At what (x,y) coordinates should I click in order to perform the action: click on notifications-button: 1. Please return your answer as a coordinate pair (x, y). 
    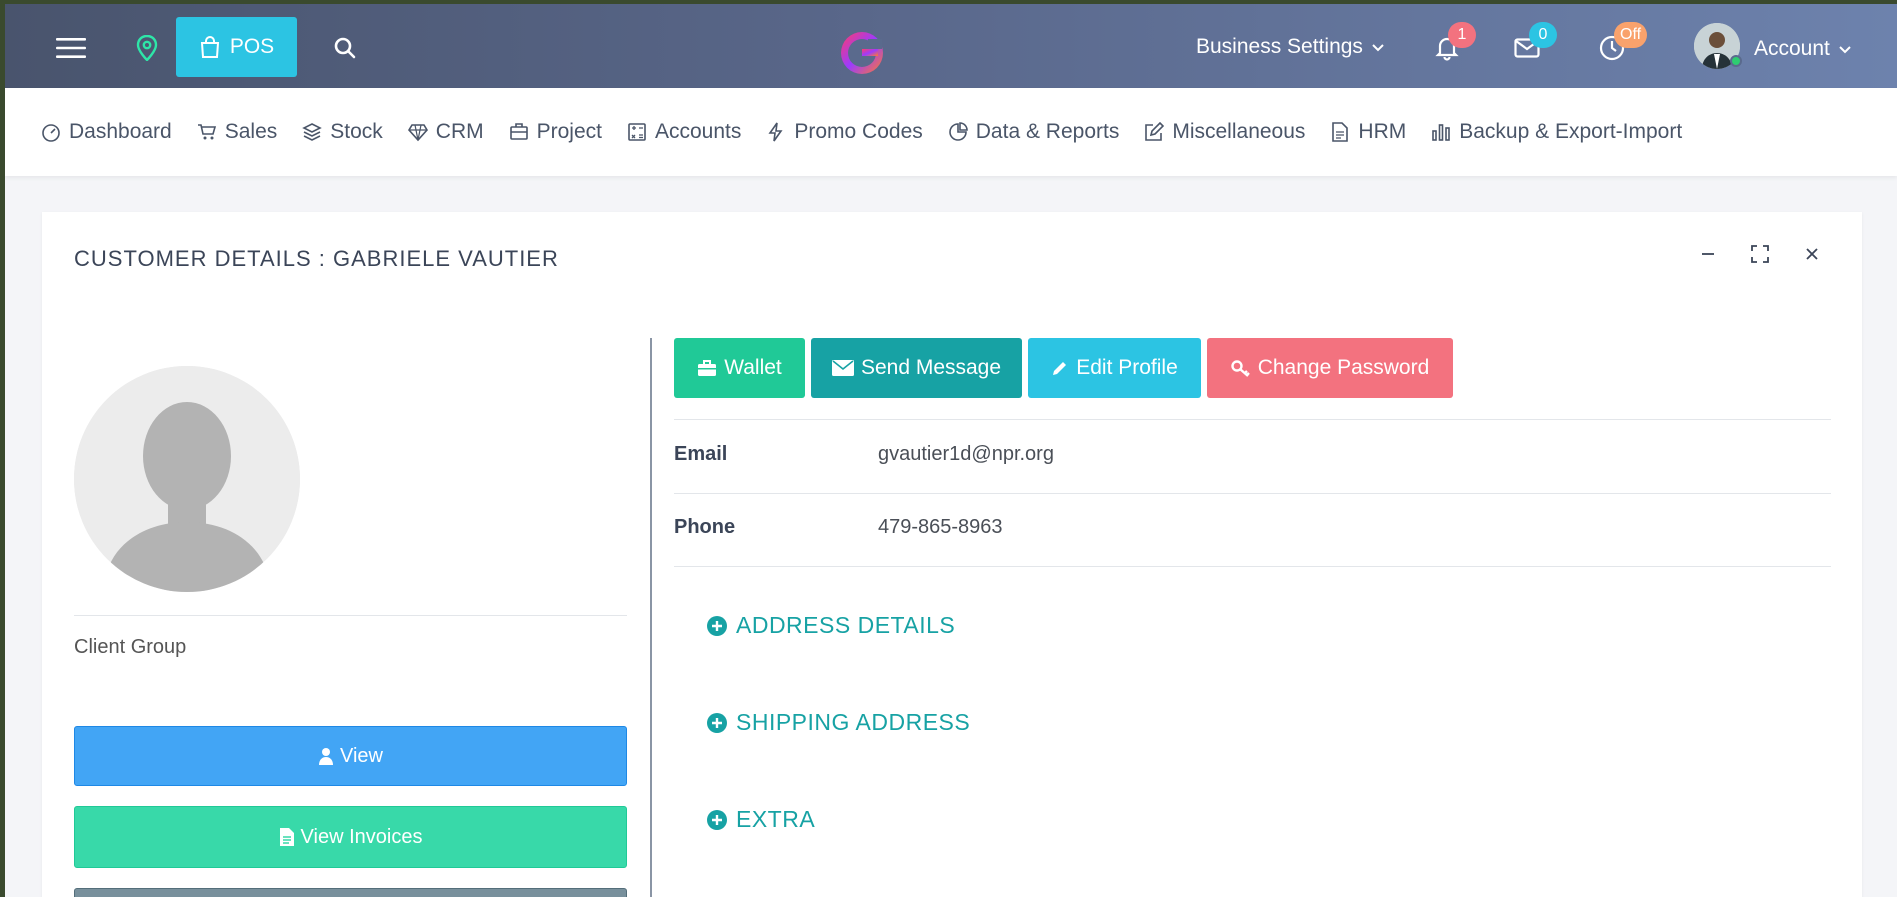
    Looking at the image, I should click on (1451, 45).